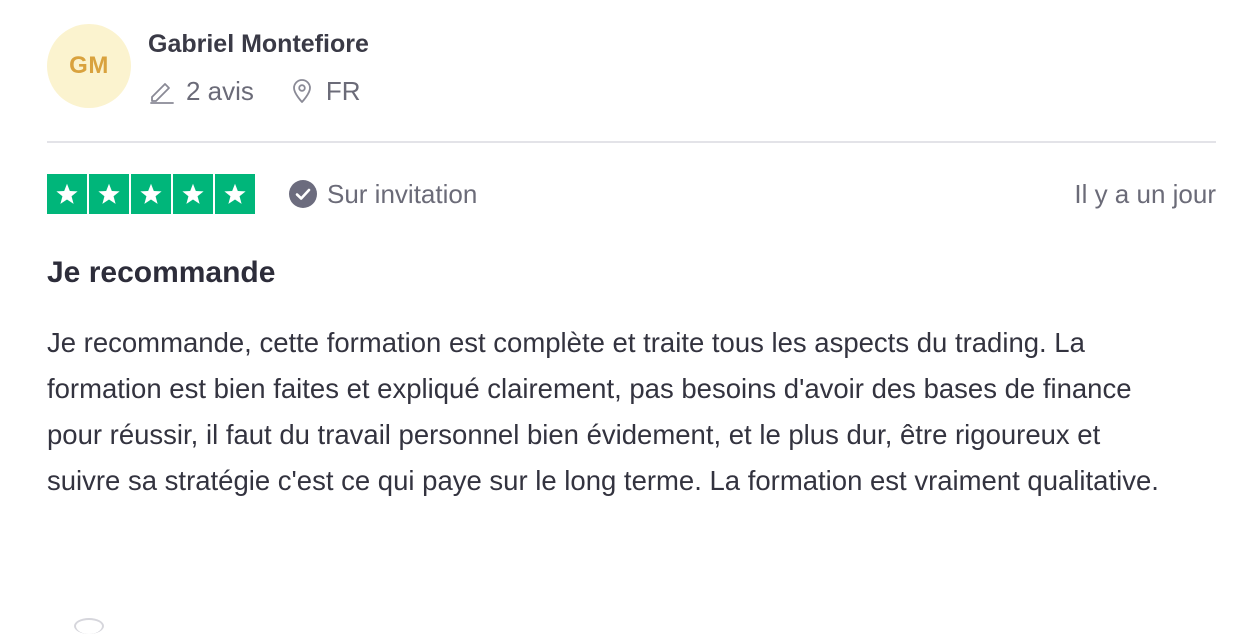 The image size is (1256, 634). I want to click on check-circle-icon, so click(303, 194).